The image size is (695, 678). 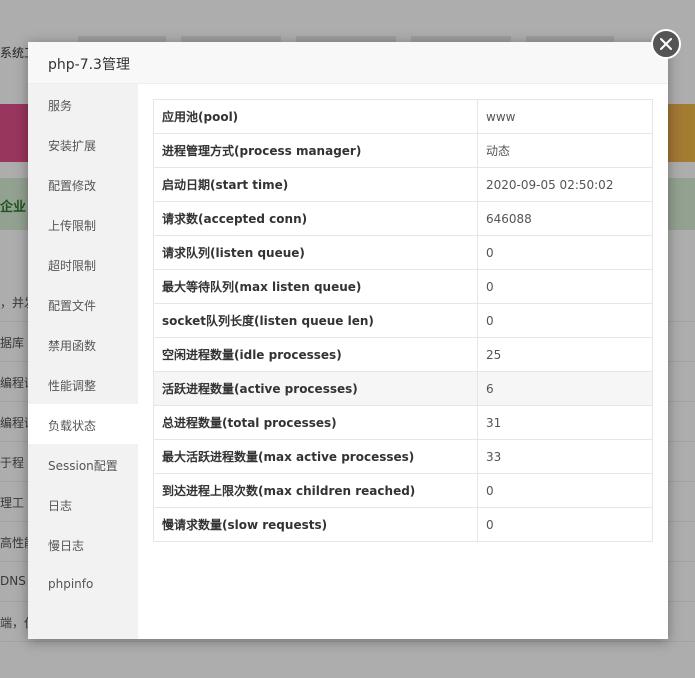 What do you see at coordinates (315, 150) in the screenshot?
I see `status-key: 进程管理方式(process manager)` at bounding box center [315, 150].